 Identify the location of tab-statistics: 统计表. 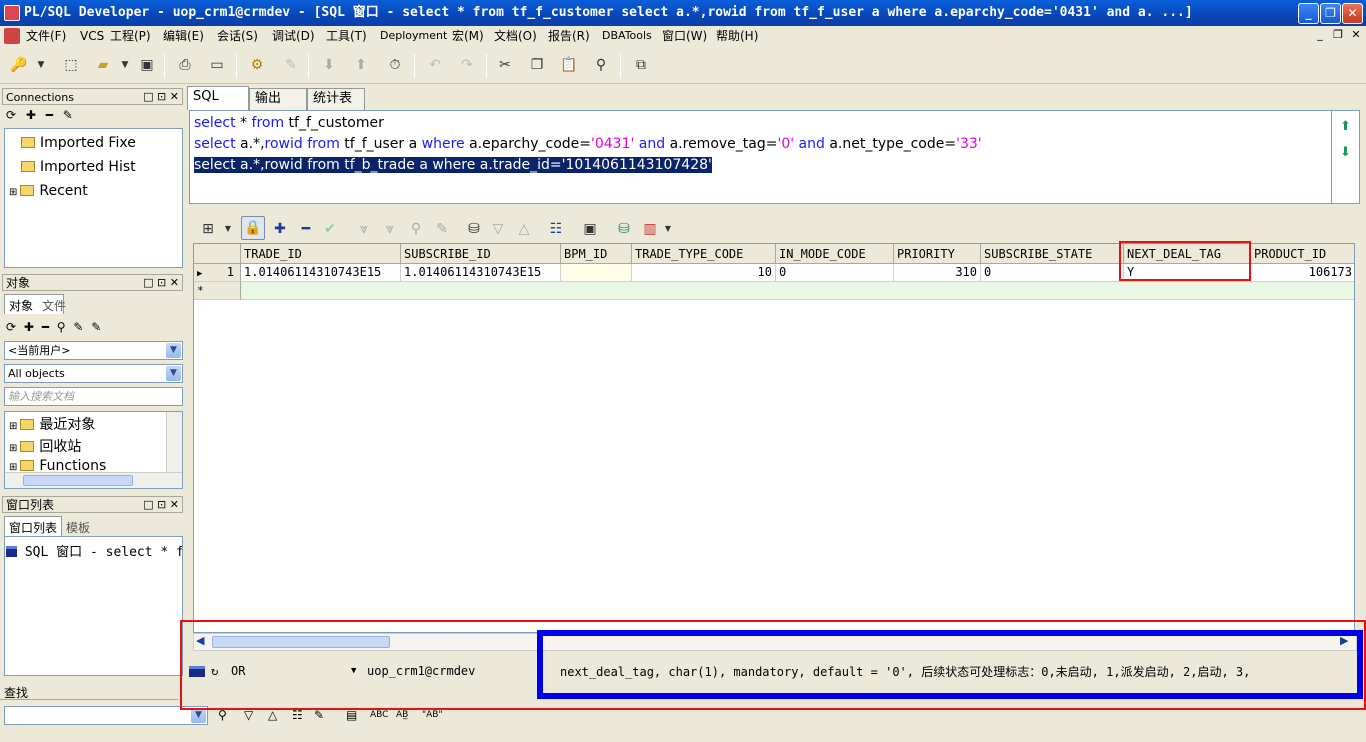
(336, 99).